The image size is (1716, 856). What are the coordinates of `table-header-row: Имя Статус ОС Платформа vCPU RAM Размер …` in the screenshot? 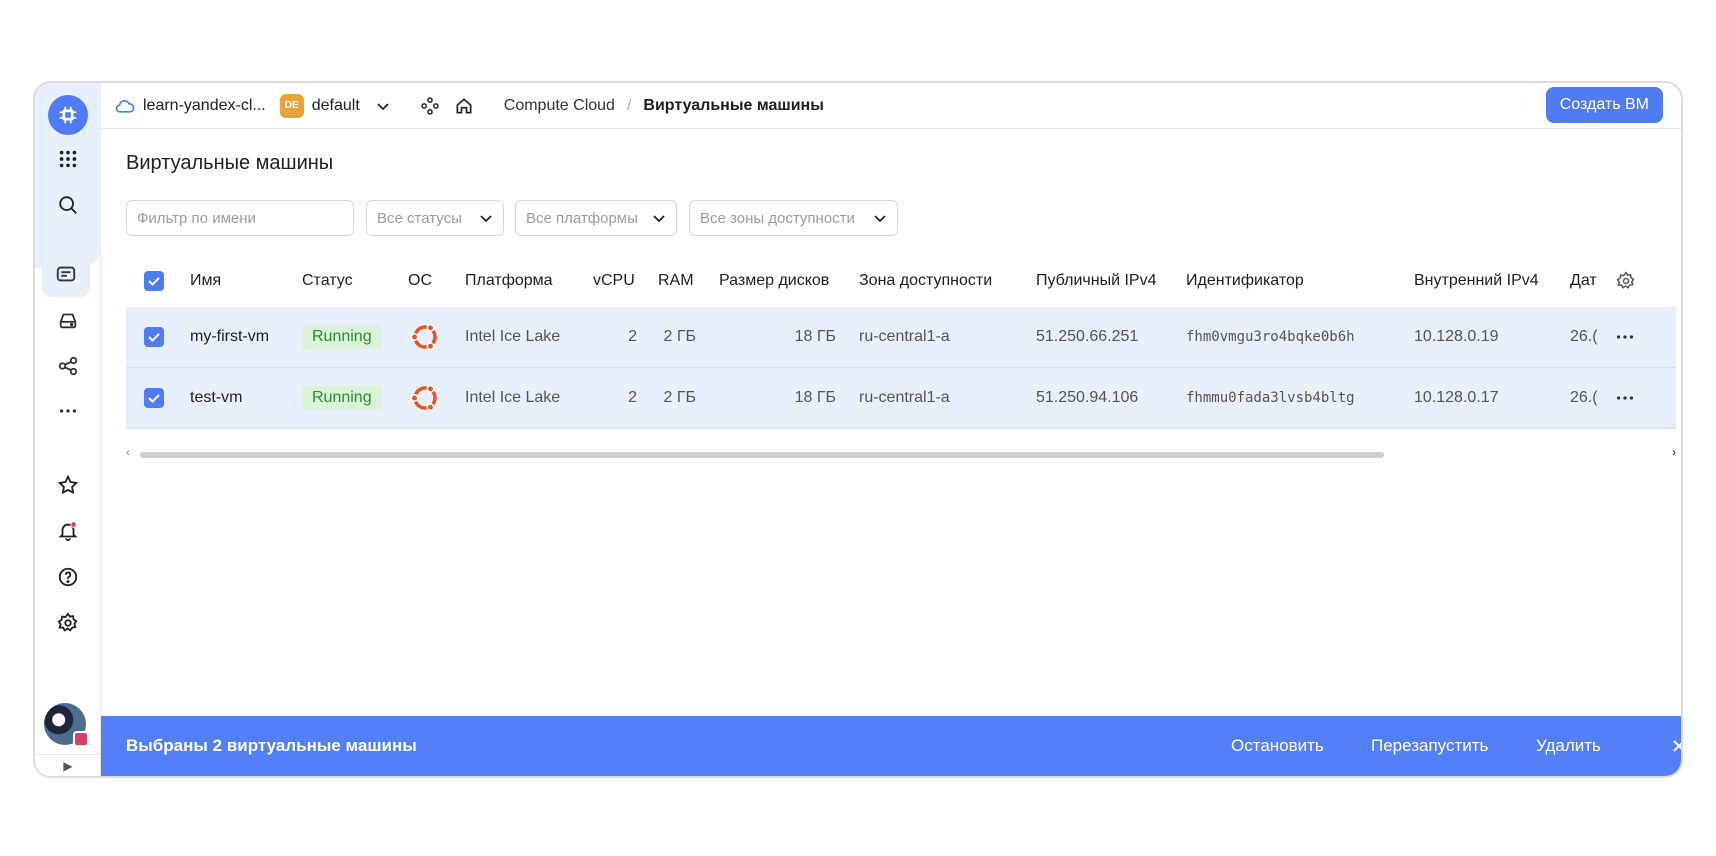 It's located at (901, 280).